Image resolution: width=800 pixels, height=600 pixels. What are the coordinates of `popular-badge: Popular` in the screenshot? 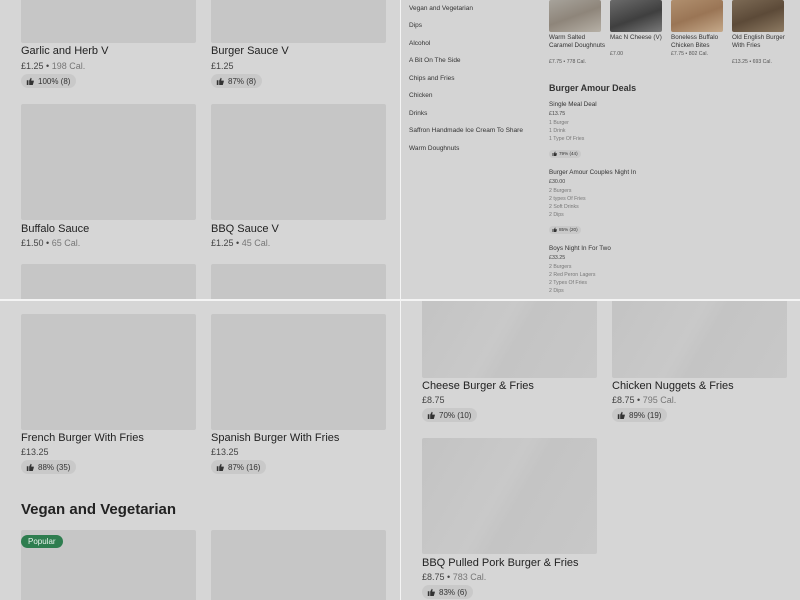 It's located at (42, 541).